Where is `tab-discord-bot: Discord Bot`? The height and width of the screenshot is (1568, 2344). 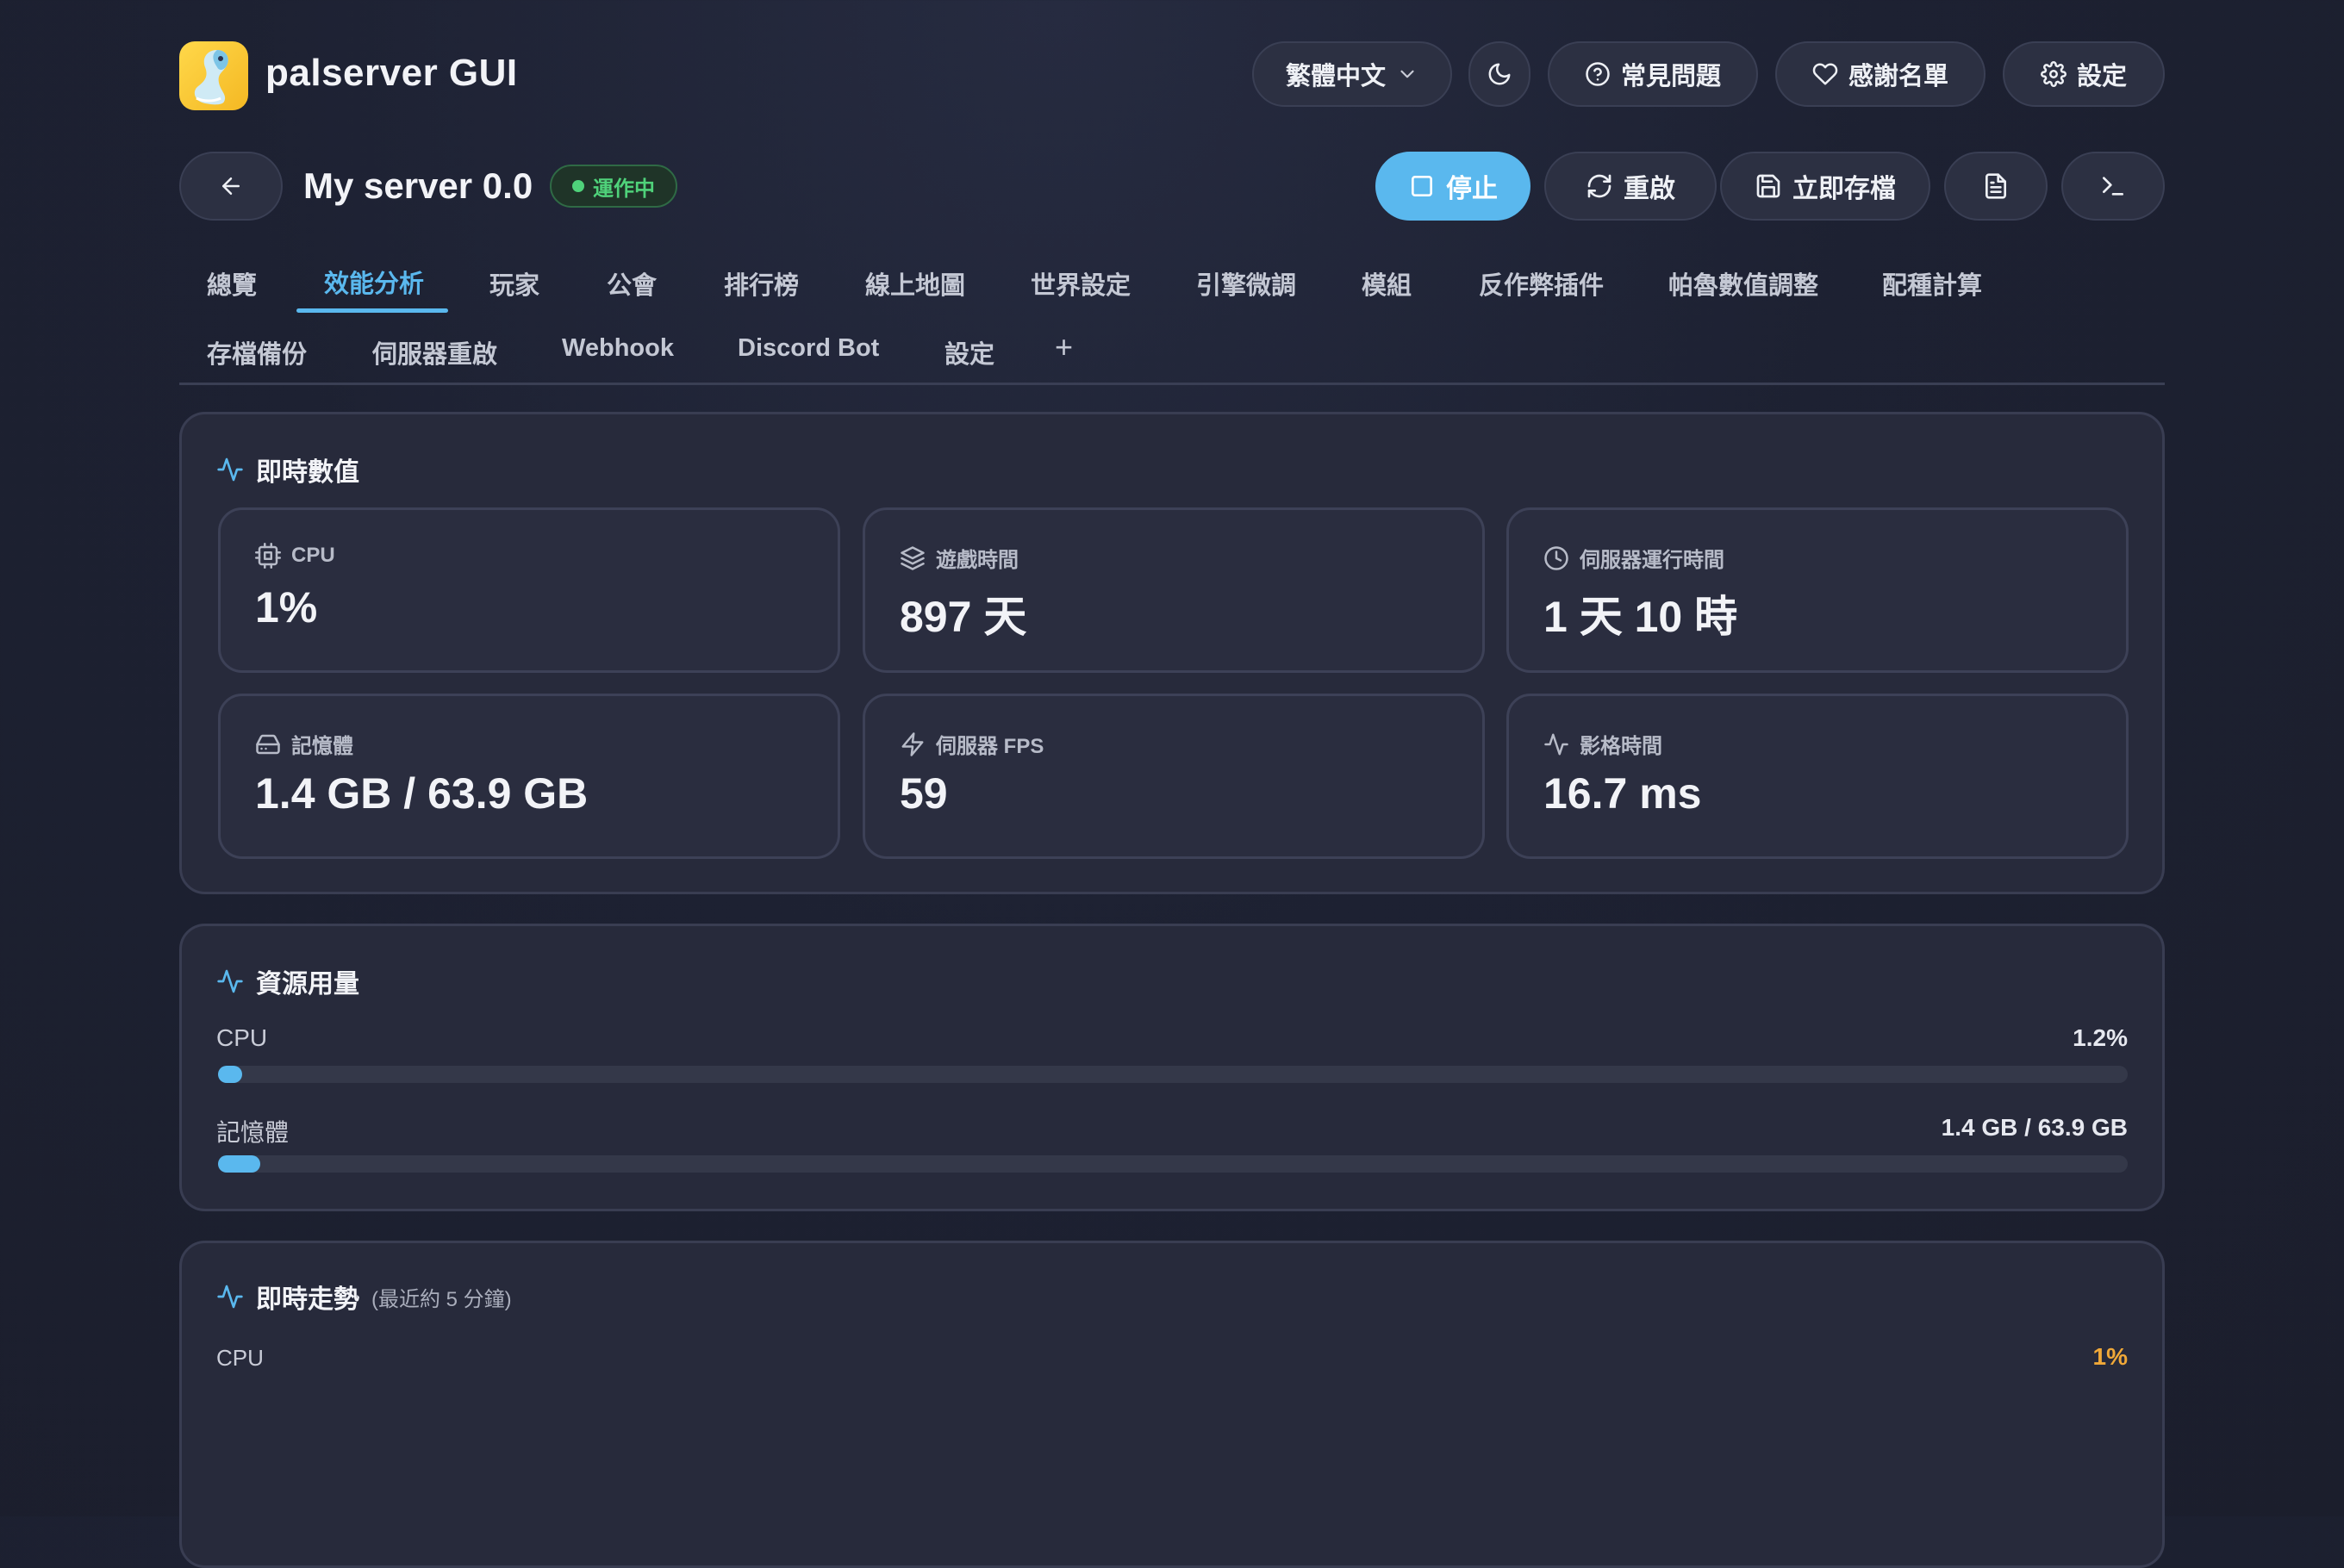
tab-discord-bot: Discord Bot is located at coordinates (808, 349).